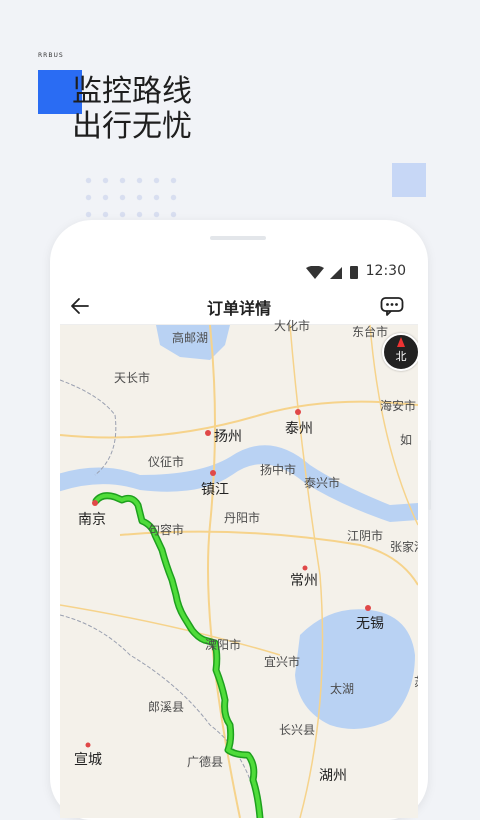 The width and height of the screenshot is (480, 820). I want to click on page-title: 订单详情, so click(238, 308).